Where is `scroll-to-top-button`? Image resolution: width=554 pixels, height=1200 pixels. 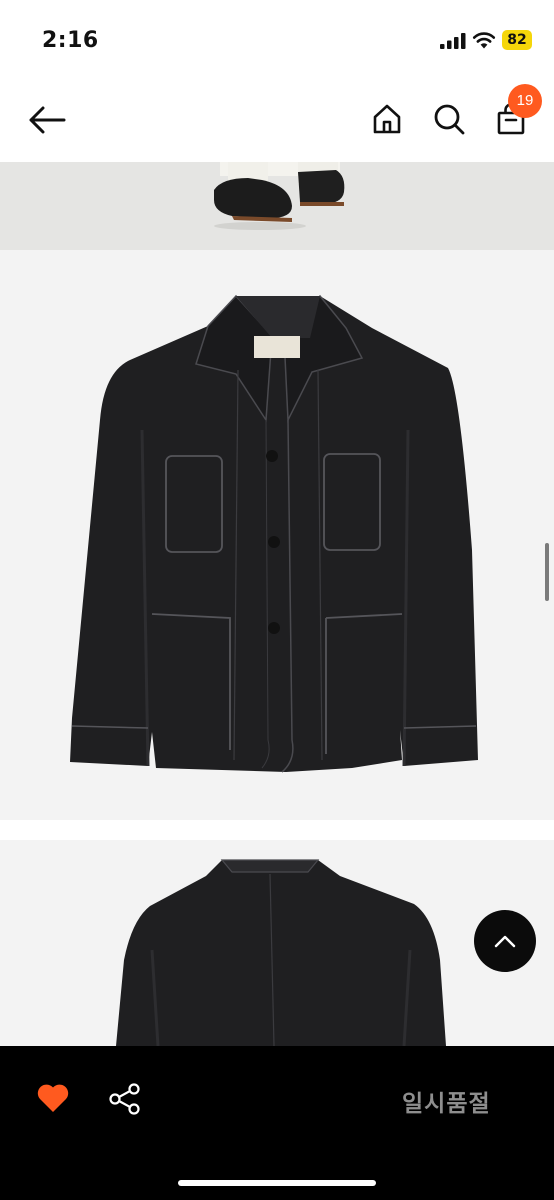
scroll-to-top-button is located at coordinates (505, 941).